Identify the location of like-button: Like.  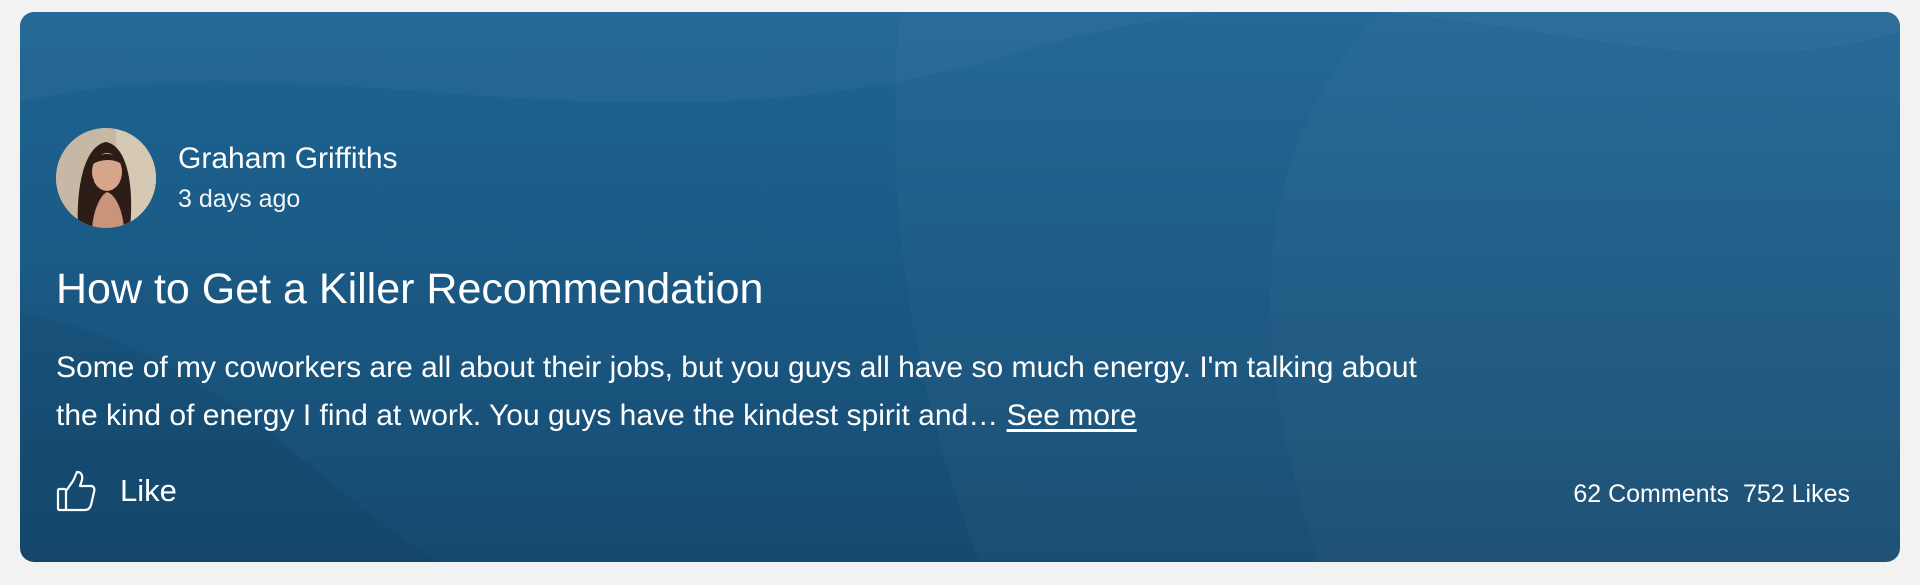
(116, 491).